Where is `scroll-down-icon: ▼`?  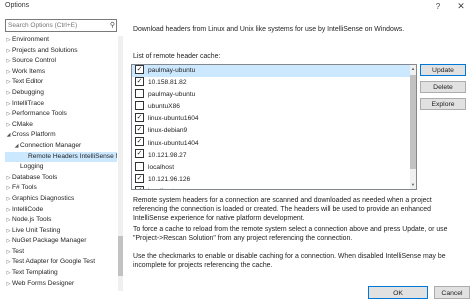 scroll-down-icon: ▼ is located at coordinates (413, 185).